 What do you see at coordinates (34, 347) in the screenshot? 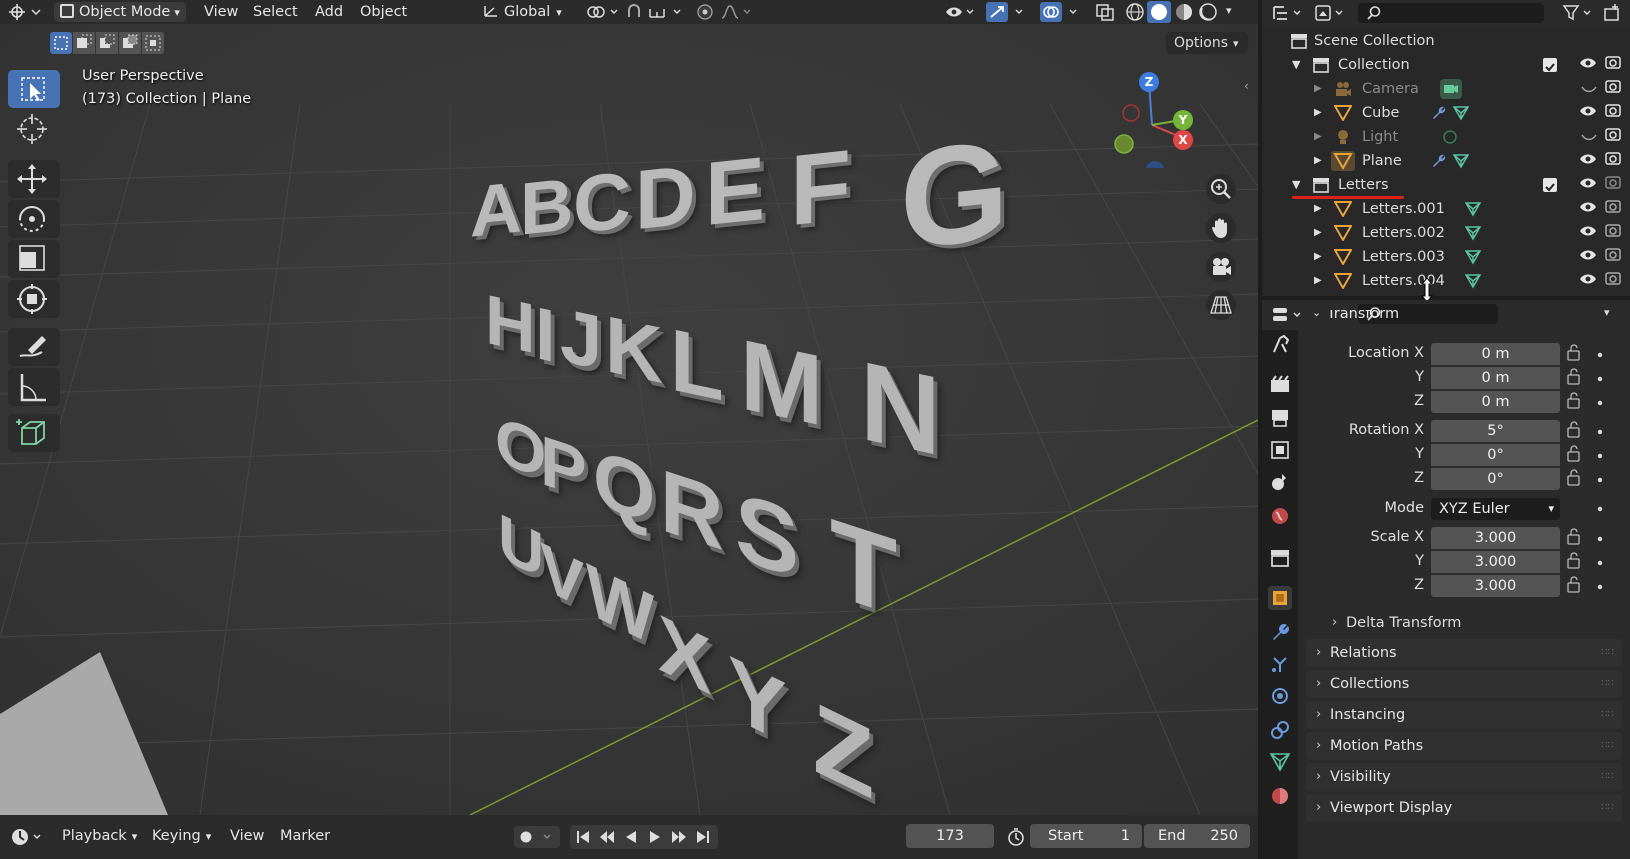
I see `tool-annotate` at bounding box center [34, 347].